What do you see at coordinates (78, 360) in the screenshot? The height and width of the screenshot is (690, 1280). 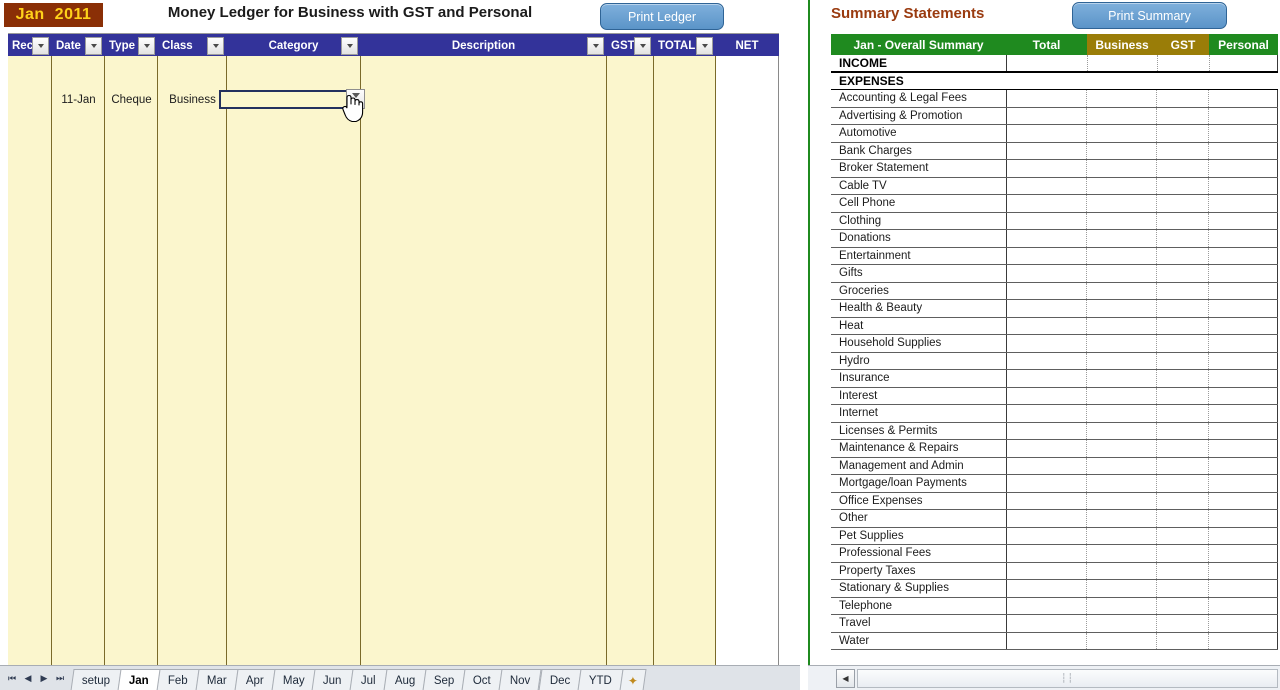 I see `grid-column-date` at bounding box center [78, 360].